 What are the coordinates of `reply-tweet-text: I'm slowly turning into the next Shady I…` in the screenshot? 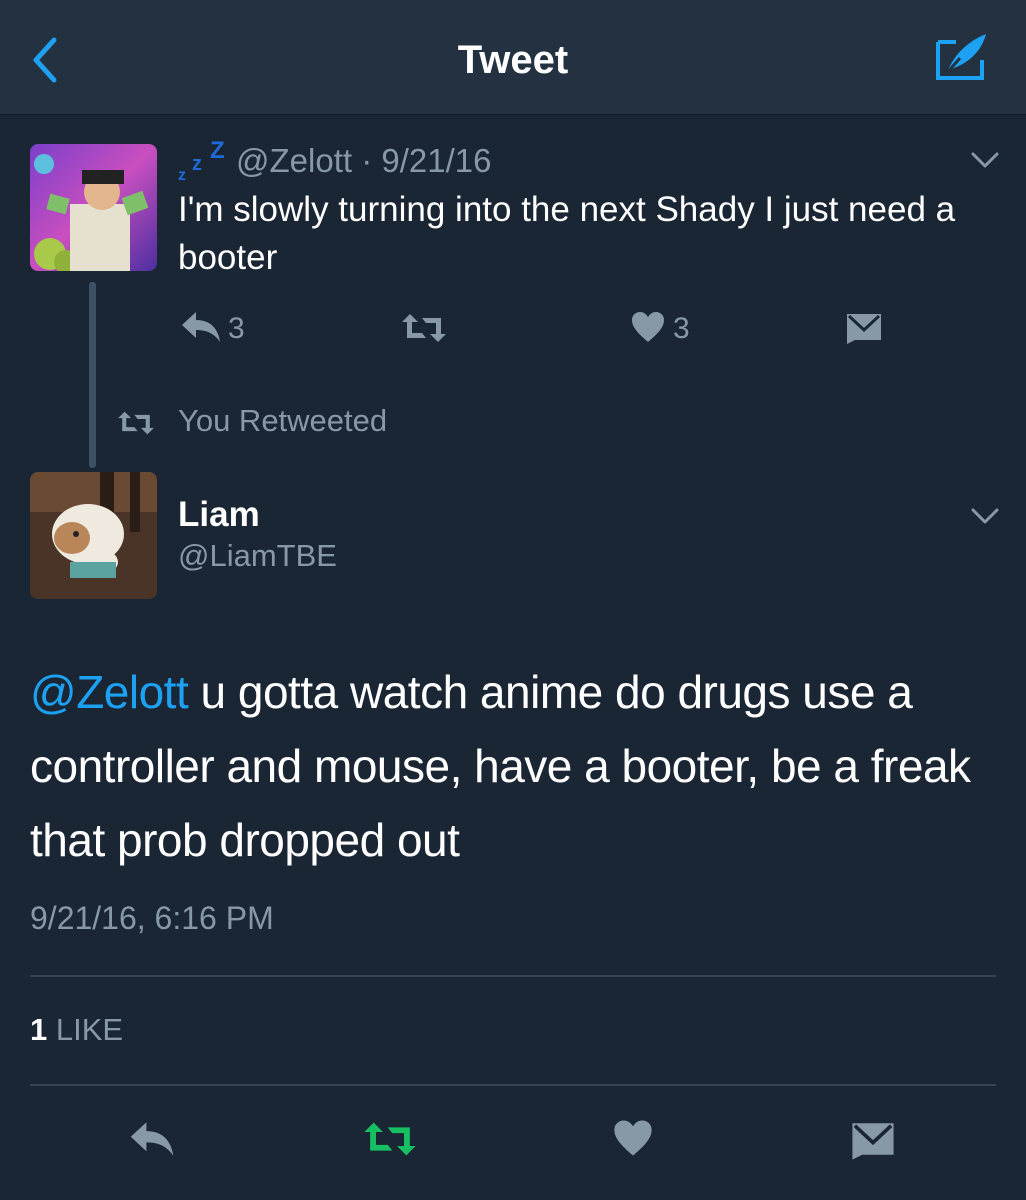 It's located at (567, 233).